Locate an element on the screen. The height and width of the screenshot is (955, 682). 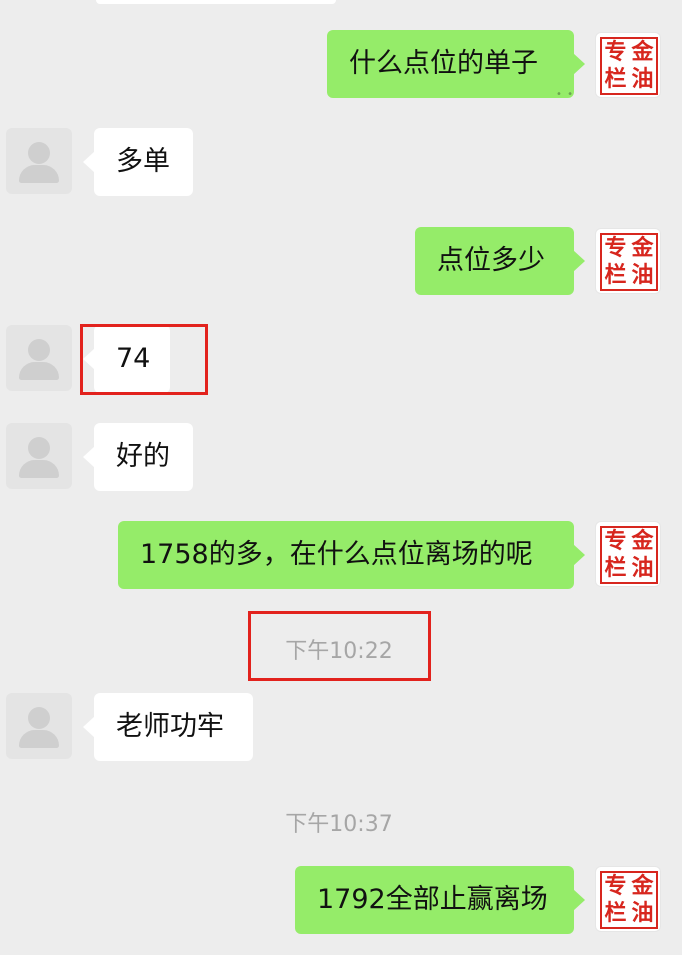
message-bubble-received: 多单 is located at coordinates (138, 162).